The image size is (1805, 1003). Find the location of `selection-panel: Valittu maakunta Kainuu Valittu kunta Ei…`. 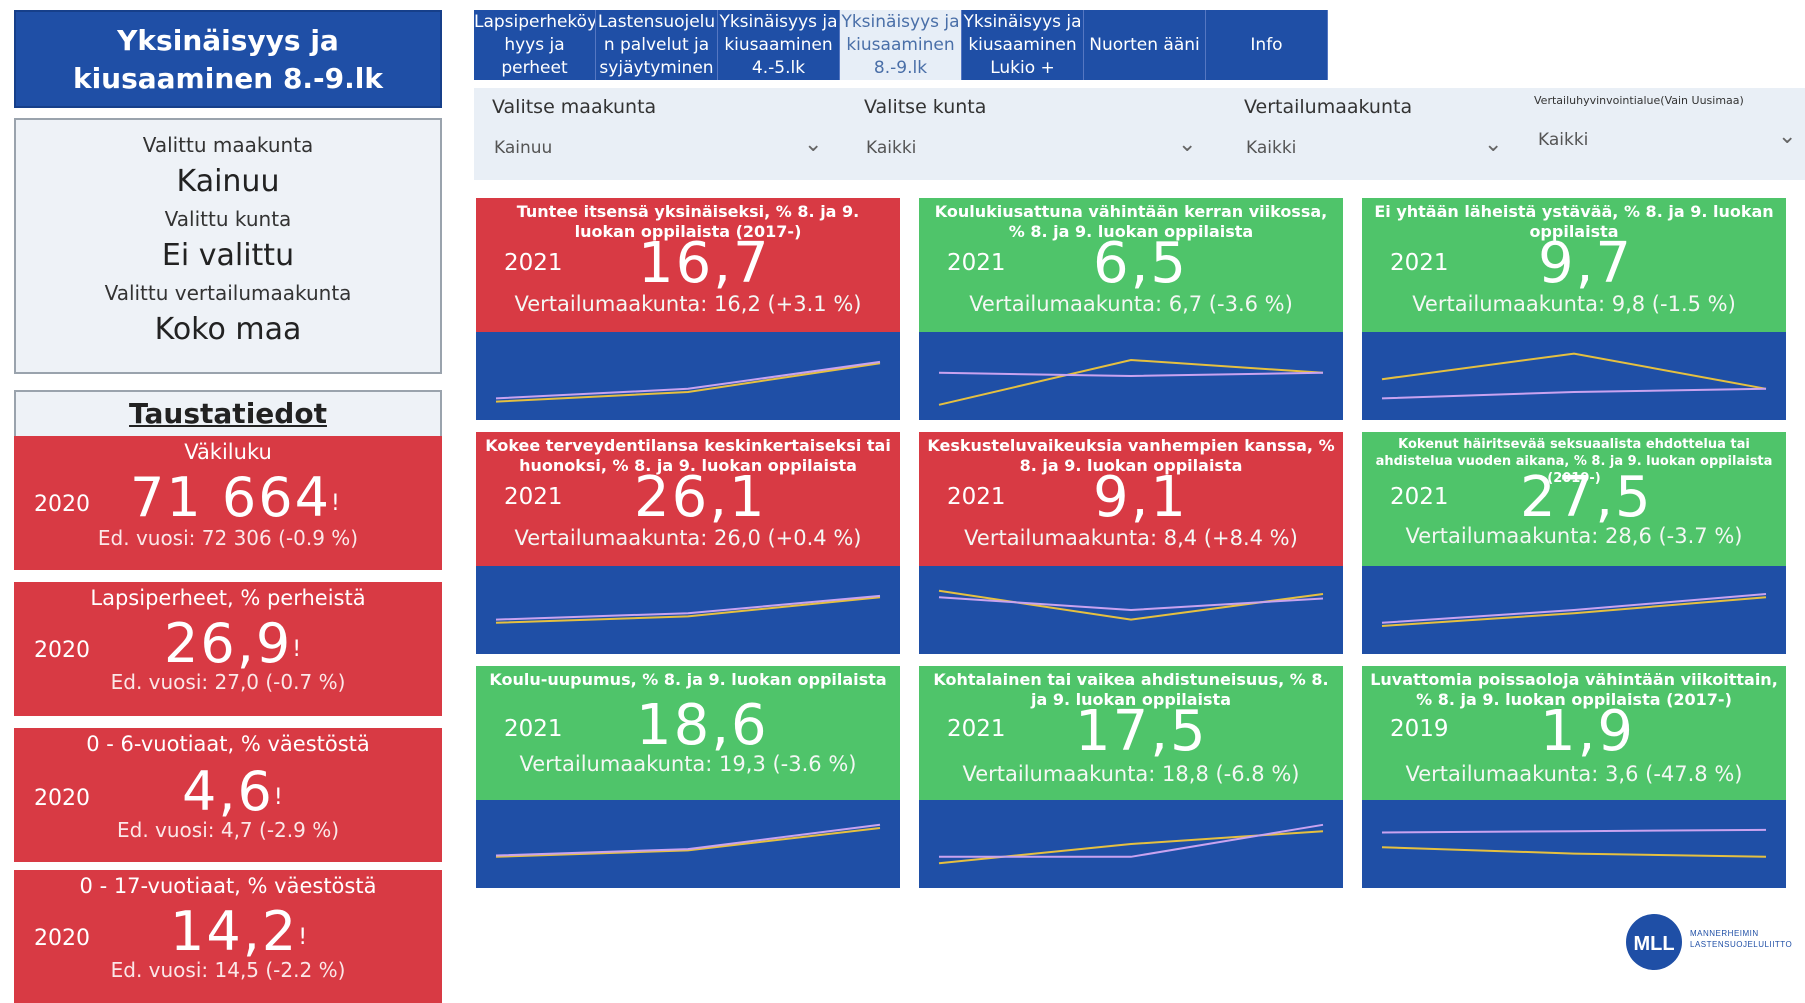

selection-panel: Valittu maakunta Kainuu Valittu kunta Ei… is located at coordinates (228, 246).